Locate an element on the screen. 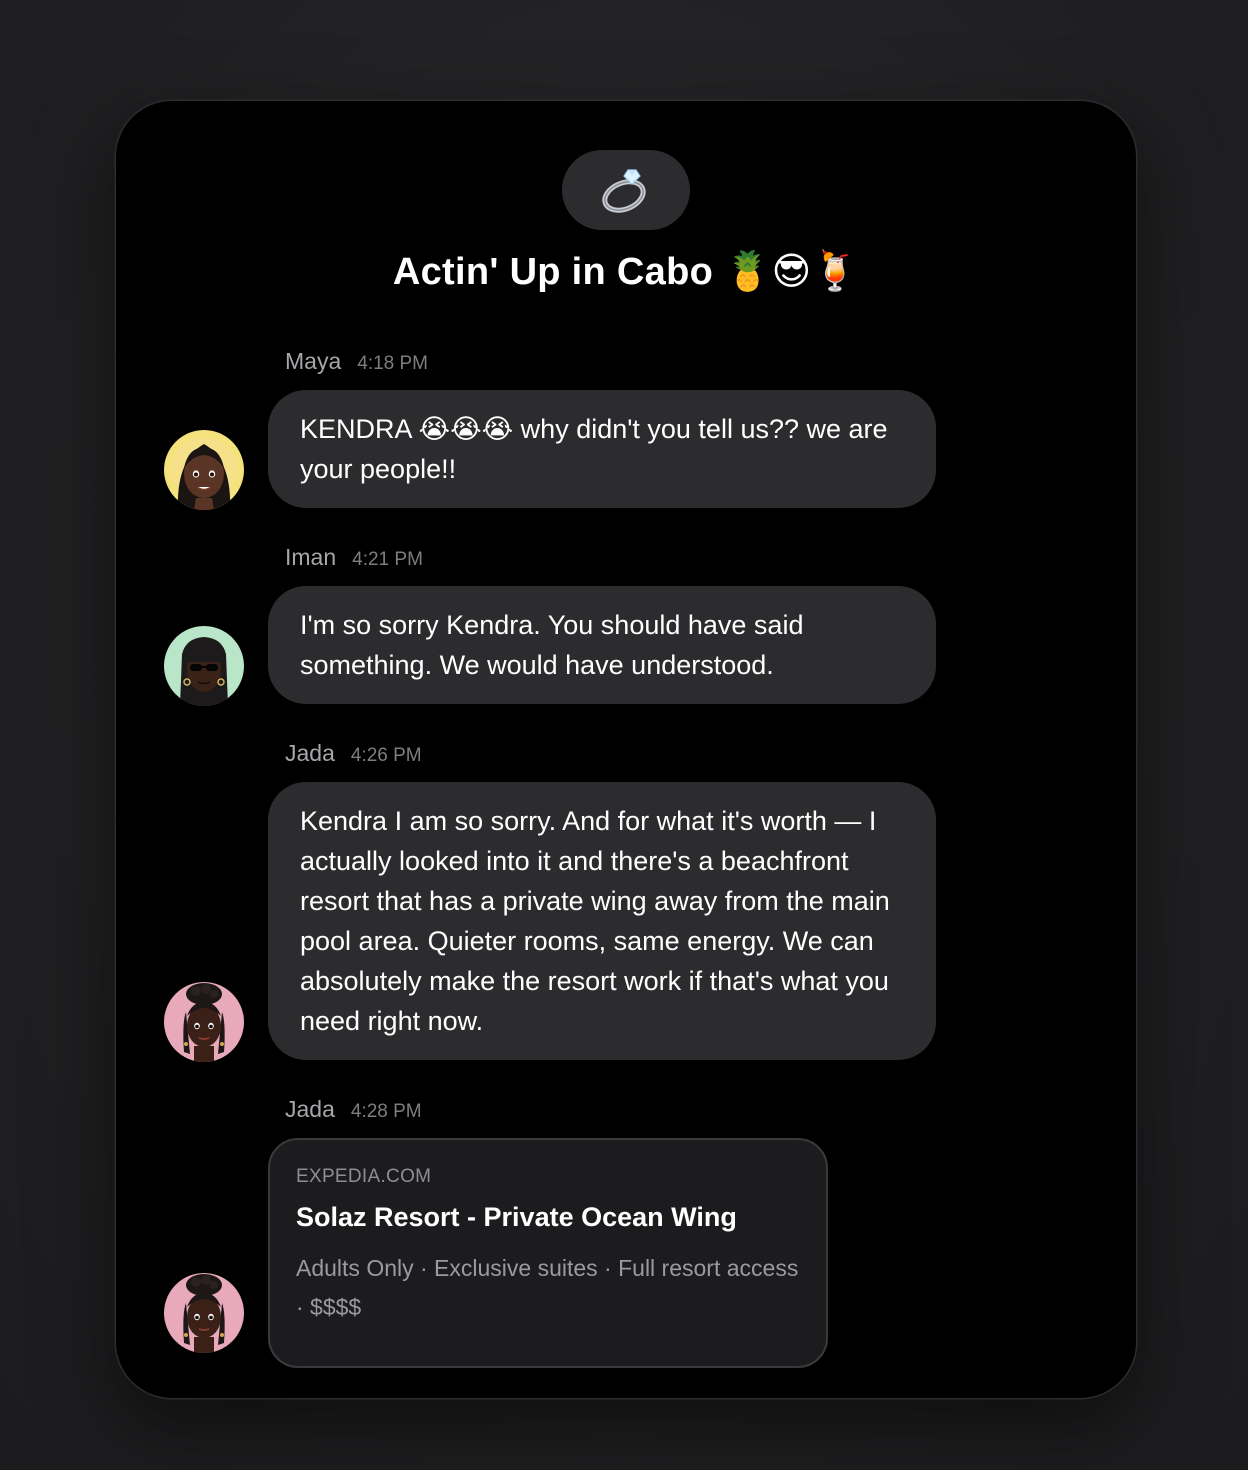 This screenshot has height=1470, width=1248. link-title: Solaz Resort - Private Ocean Wing is located at coordinates (516, 1217).